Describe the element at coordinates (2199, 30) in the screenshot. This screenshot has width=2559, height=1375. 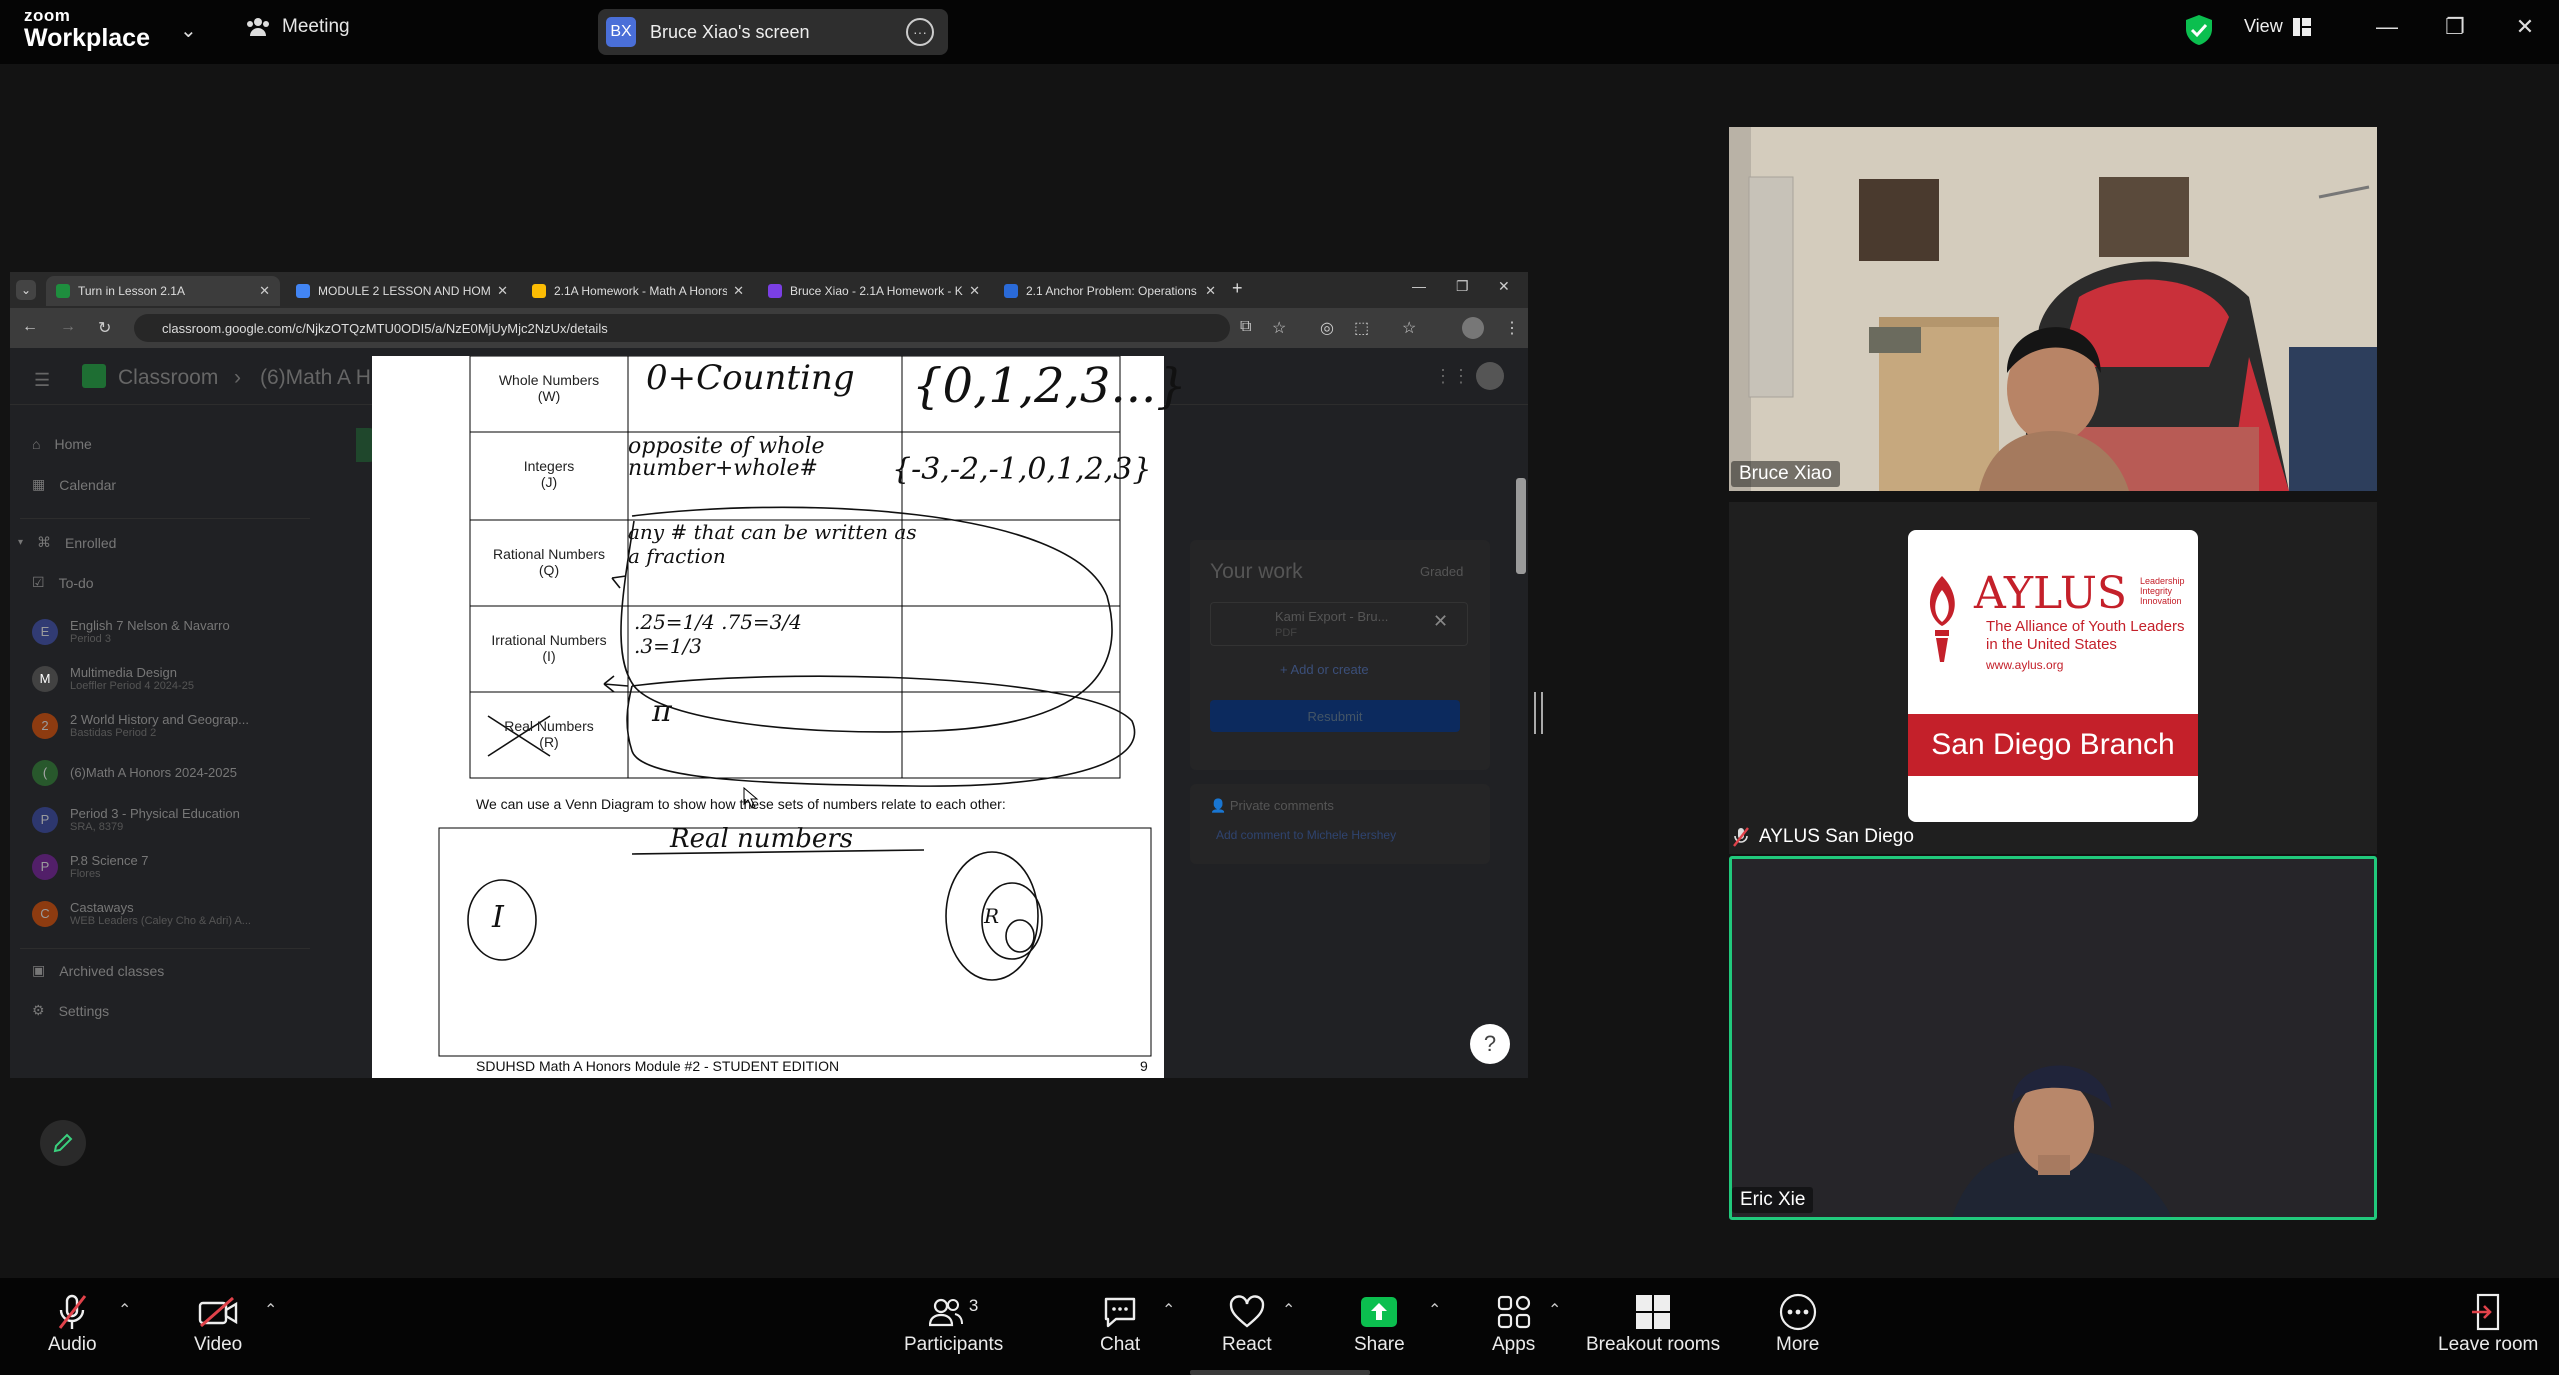
I see `encryption-shield-icon` at that location.